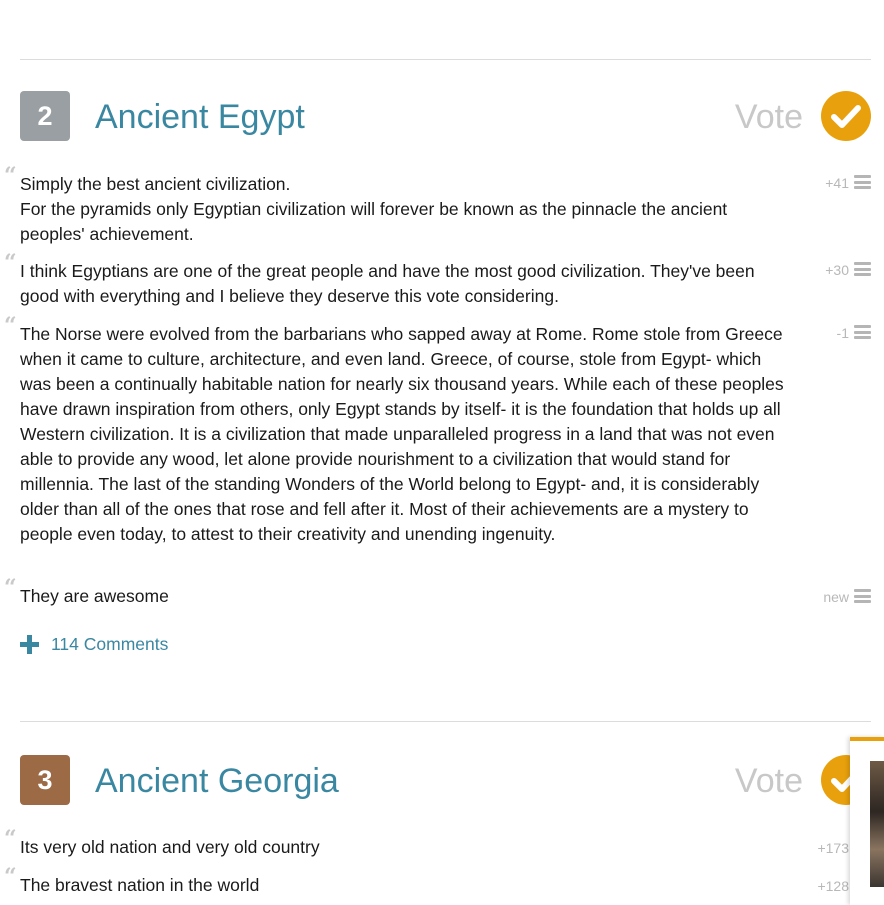  Describe the element at coordinates (435, 882) in the screenshot. I see `comment: “ The bravest nation in the world +128` at that location.